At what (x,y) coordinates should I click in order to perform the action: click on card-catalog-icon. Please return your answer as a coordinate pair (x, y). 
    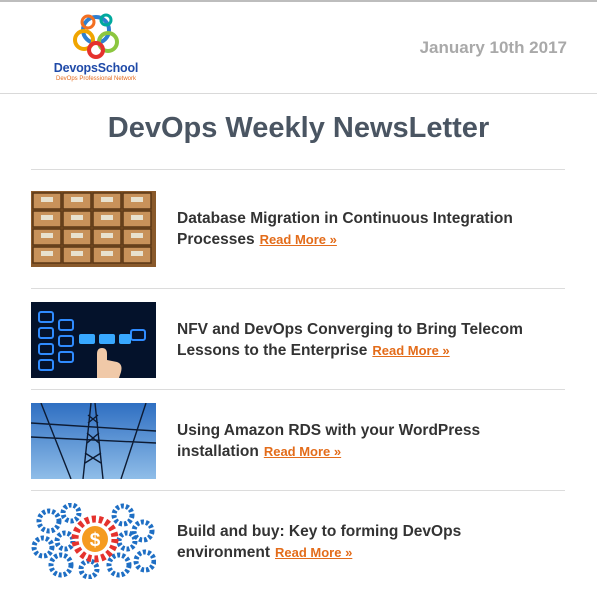
    Looking at the image, I should click on (93, 229).